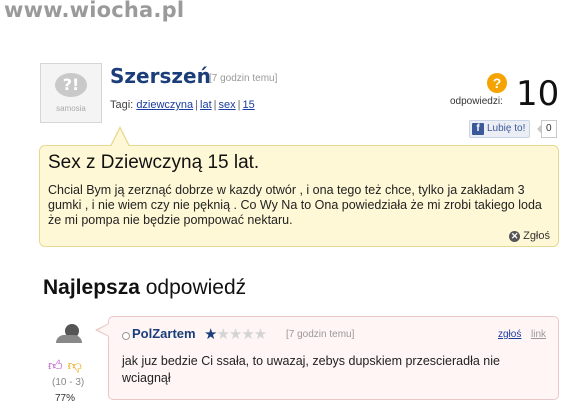 This screenshot has width=576, height=417. Describe the element at coordinates (193, 287) in the screenshot. I see `best-answer-heading-rest: odpowiedź` at that location.